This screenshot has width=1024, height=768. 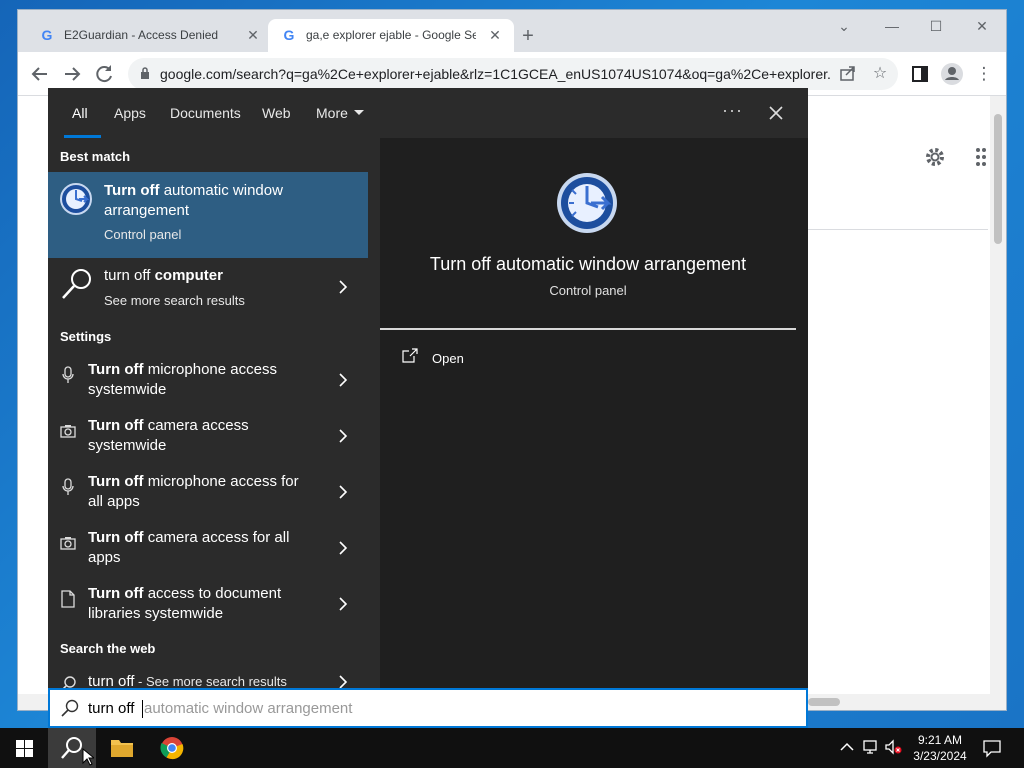 What do you see at coordinates (940, 756) in the screenshot?
I see `clock-date: 3/23/2024` at bounding box center [940, 756].